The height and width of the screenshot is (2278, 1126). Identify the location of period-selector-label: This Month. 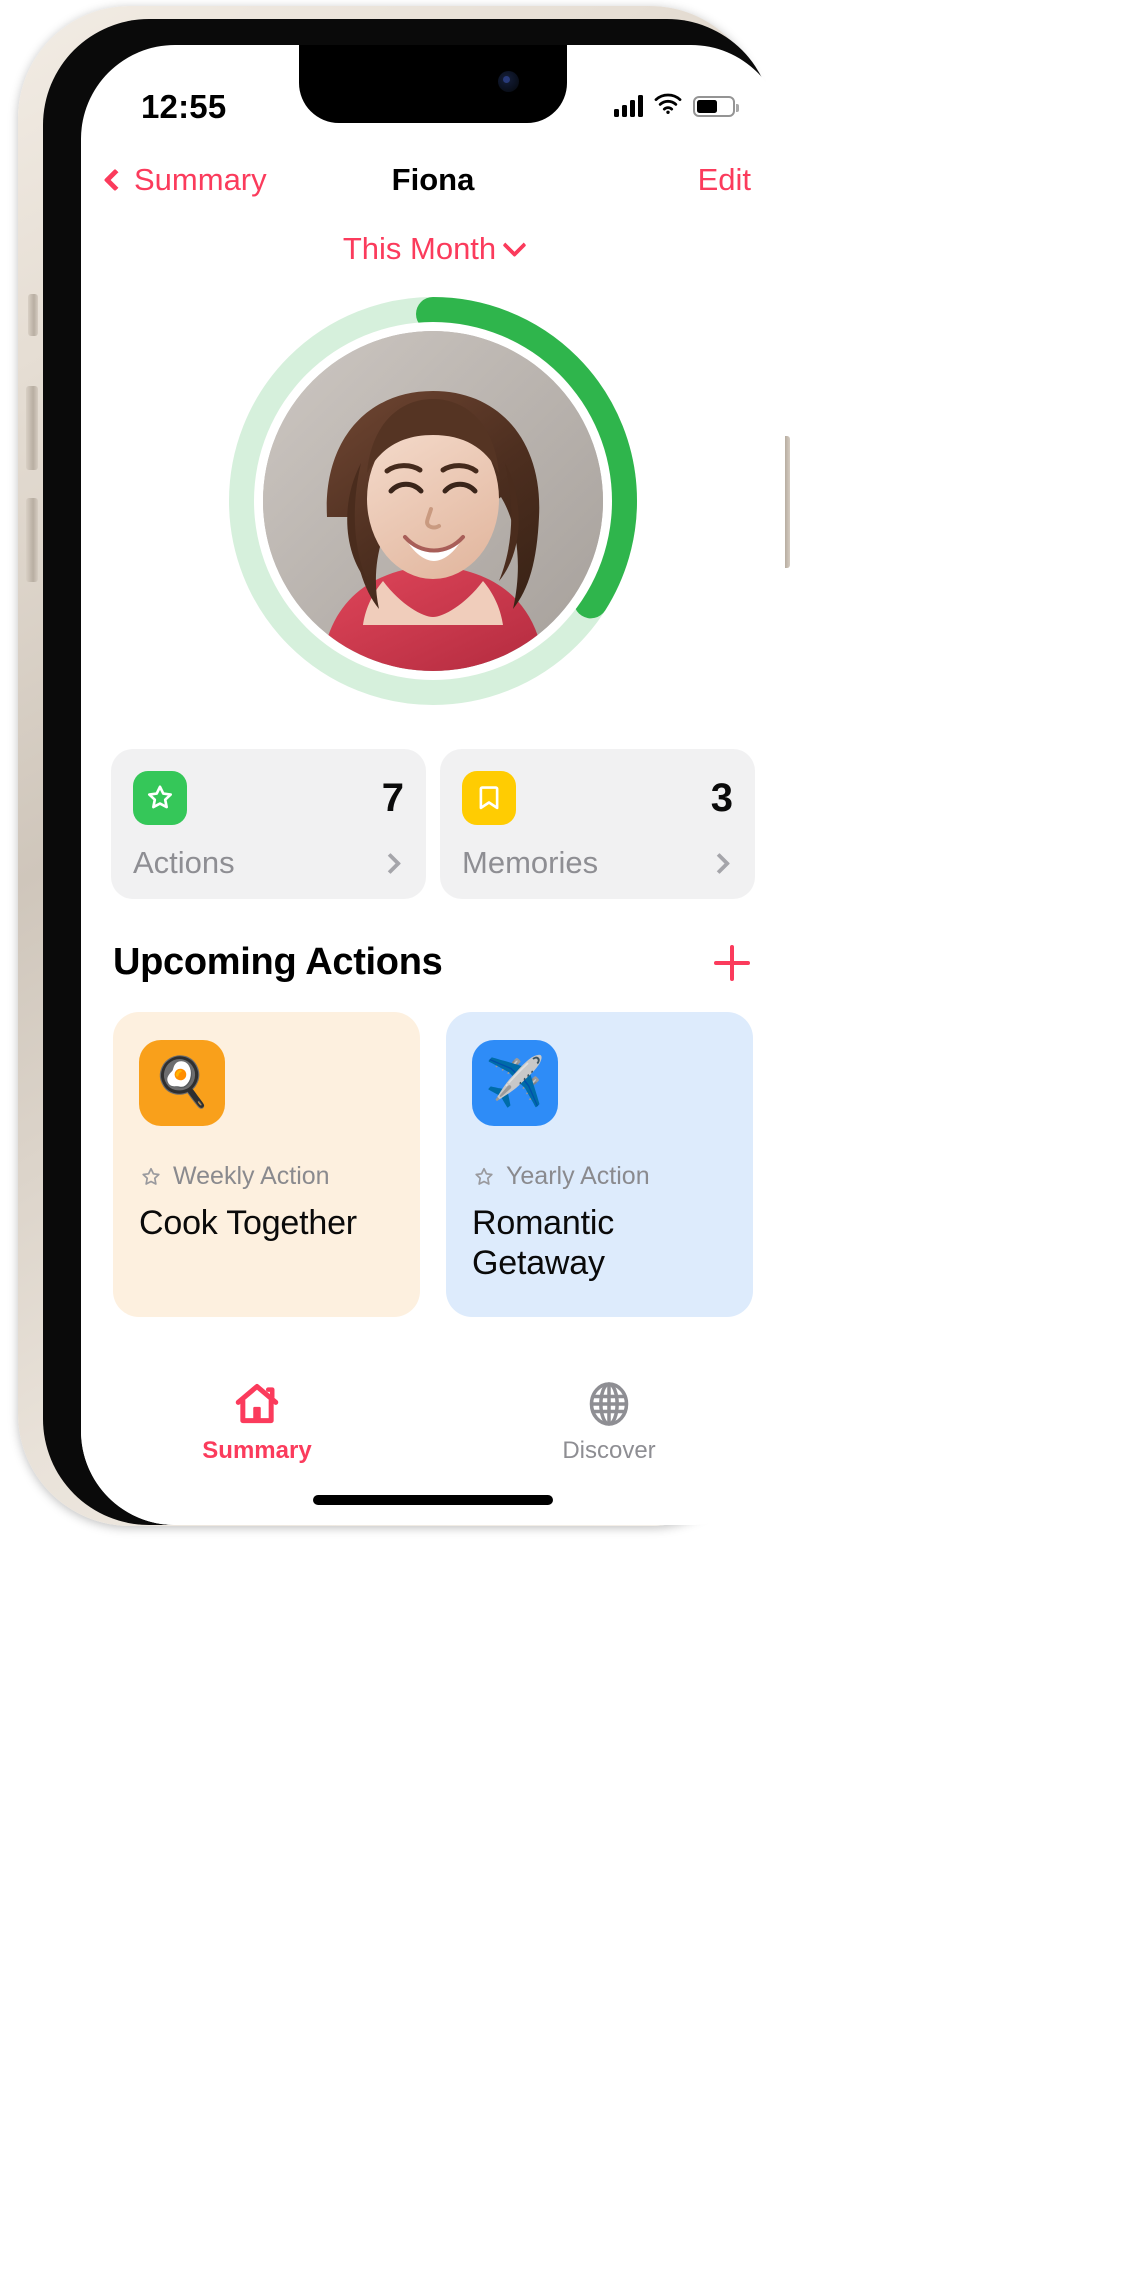
(419, 248).